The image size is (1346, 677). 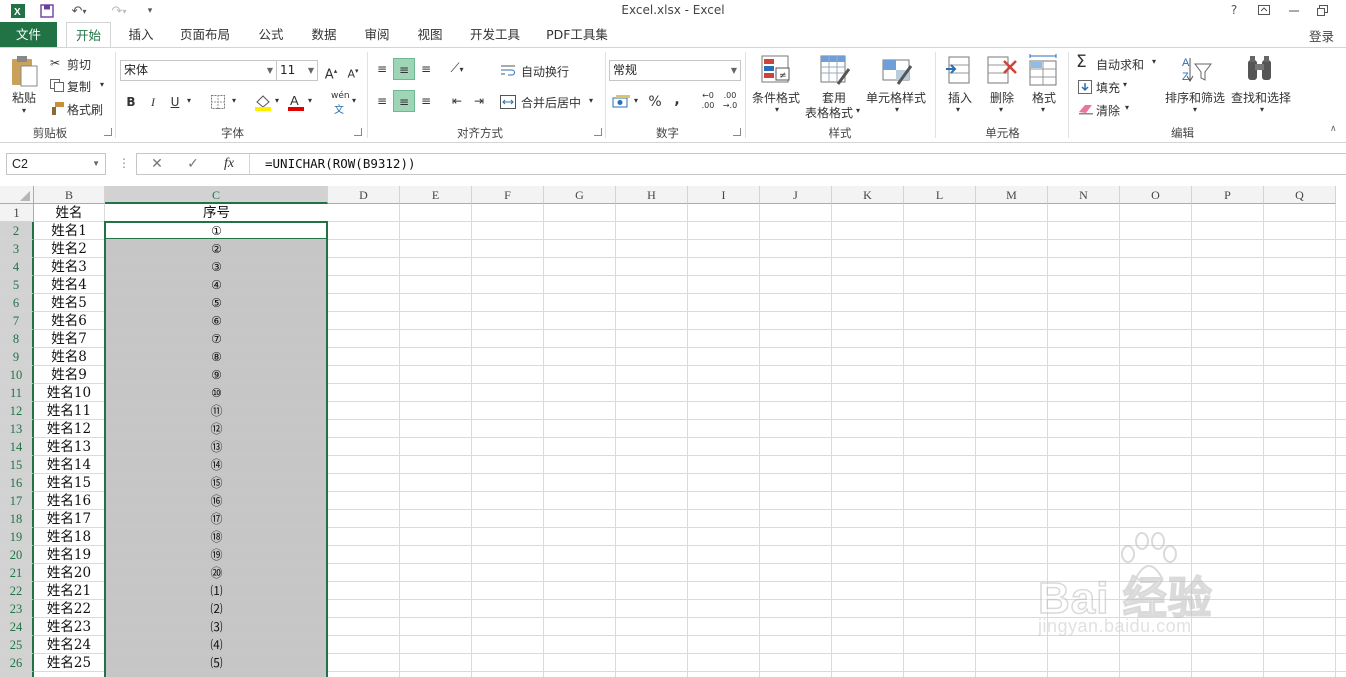 What do you see at coordinates (205, 34) in the screenshot?
I see `tab-page-layout: 页面布局` at bounding box center [205, 34].